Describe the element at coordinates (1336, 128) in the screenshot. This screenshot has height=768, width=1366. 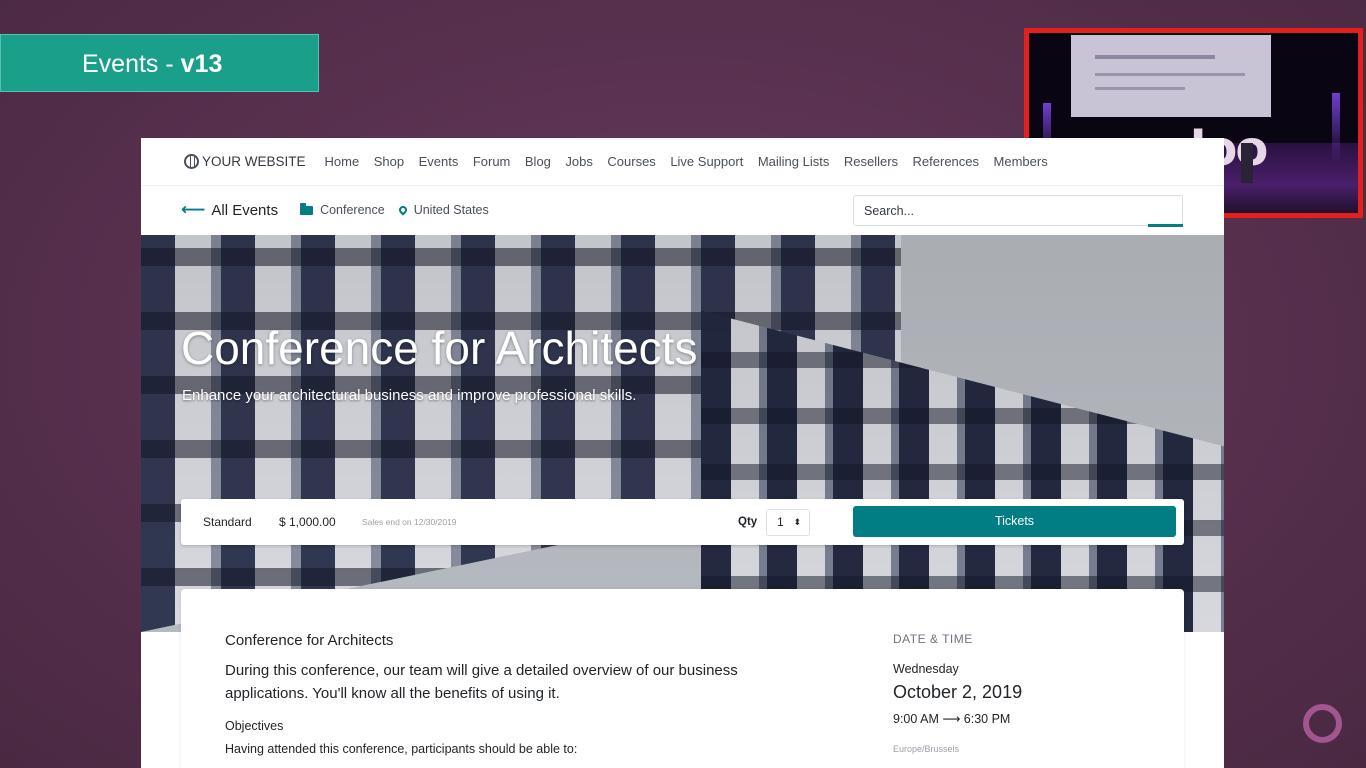
I see `stage-light-right` at that location.